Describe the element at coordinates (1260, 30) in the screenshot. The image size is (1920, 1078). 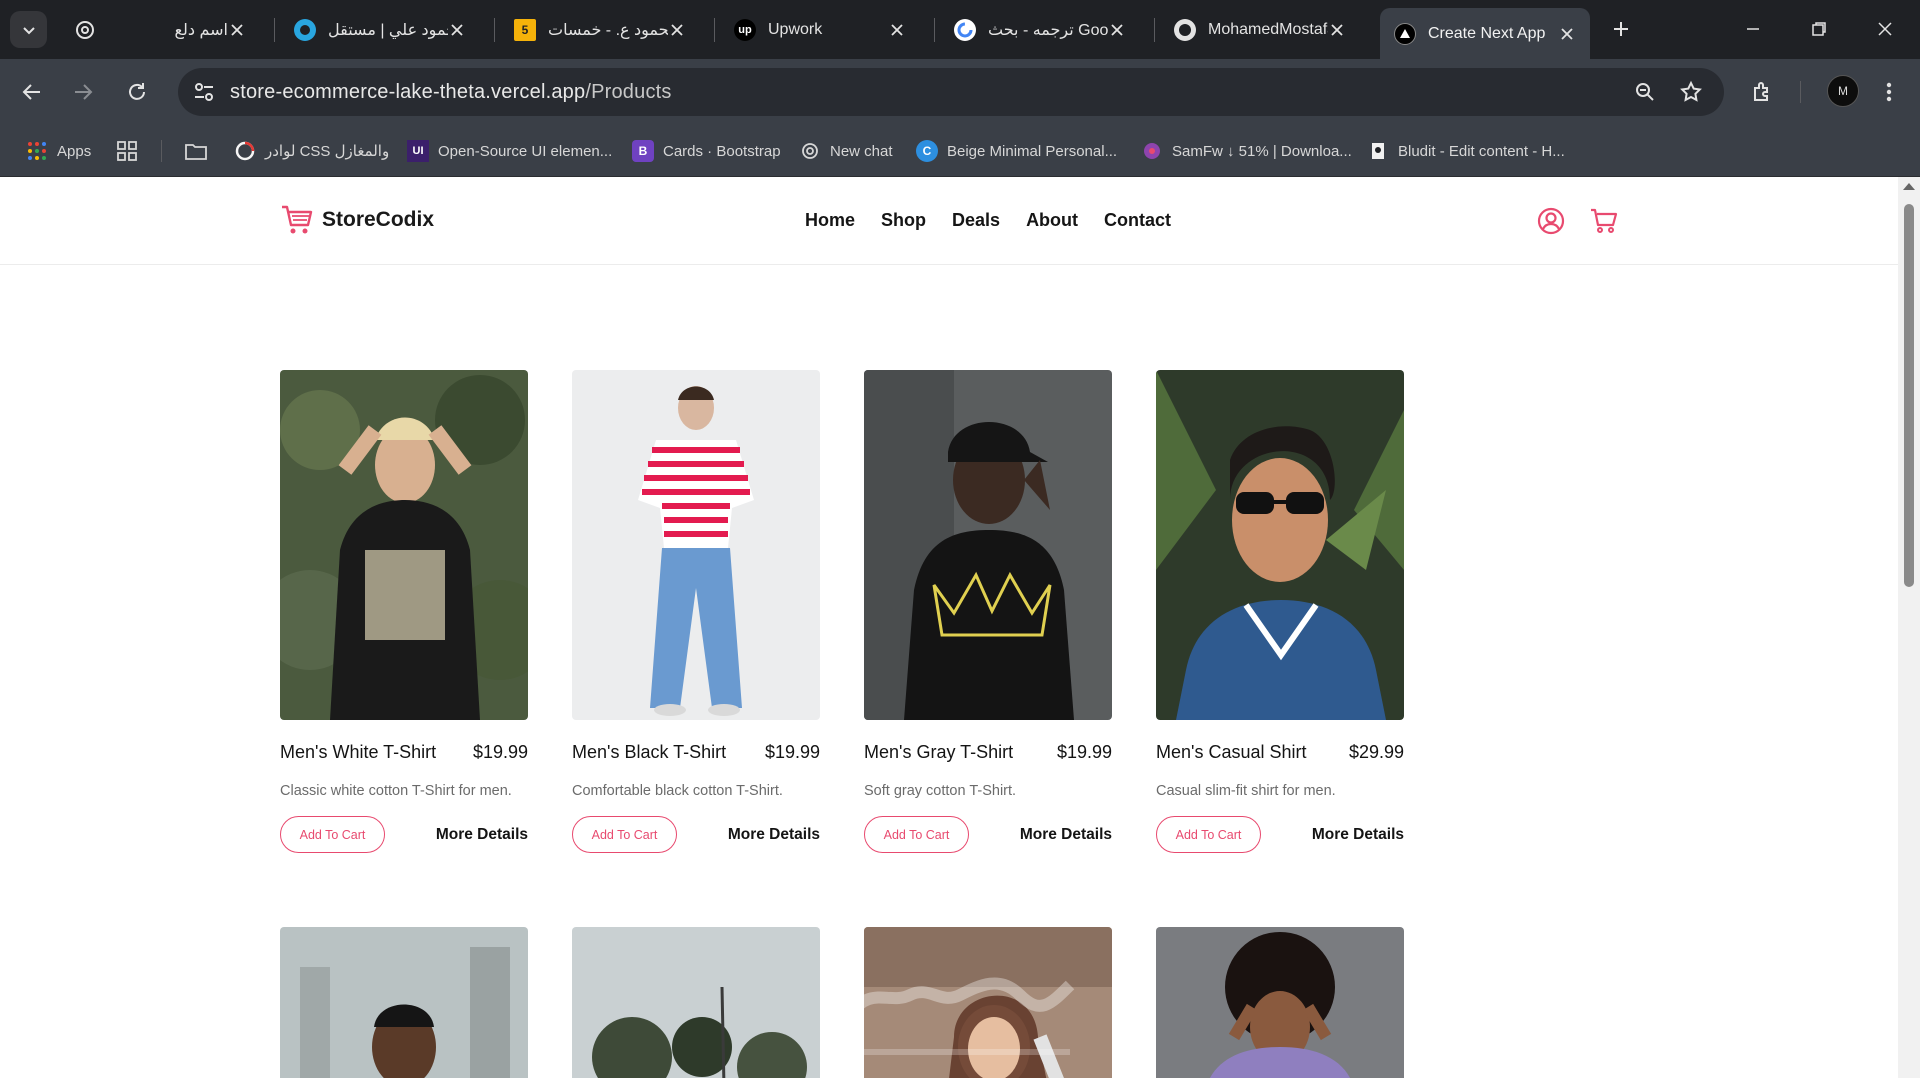
I see `browser-tab: MohamedMostafa` at that location.